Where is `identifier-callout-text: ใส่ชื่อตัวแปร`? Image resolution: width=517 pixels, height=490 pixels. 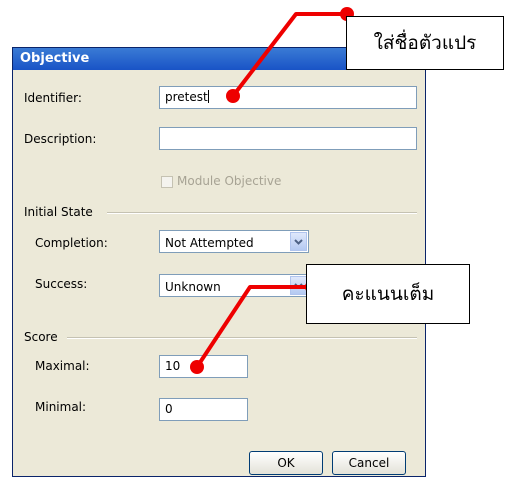 identifier-callout-text: ใส่ชื่อตัวแปร is located at coordinates (425, 43).